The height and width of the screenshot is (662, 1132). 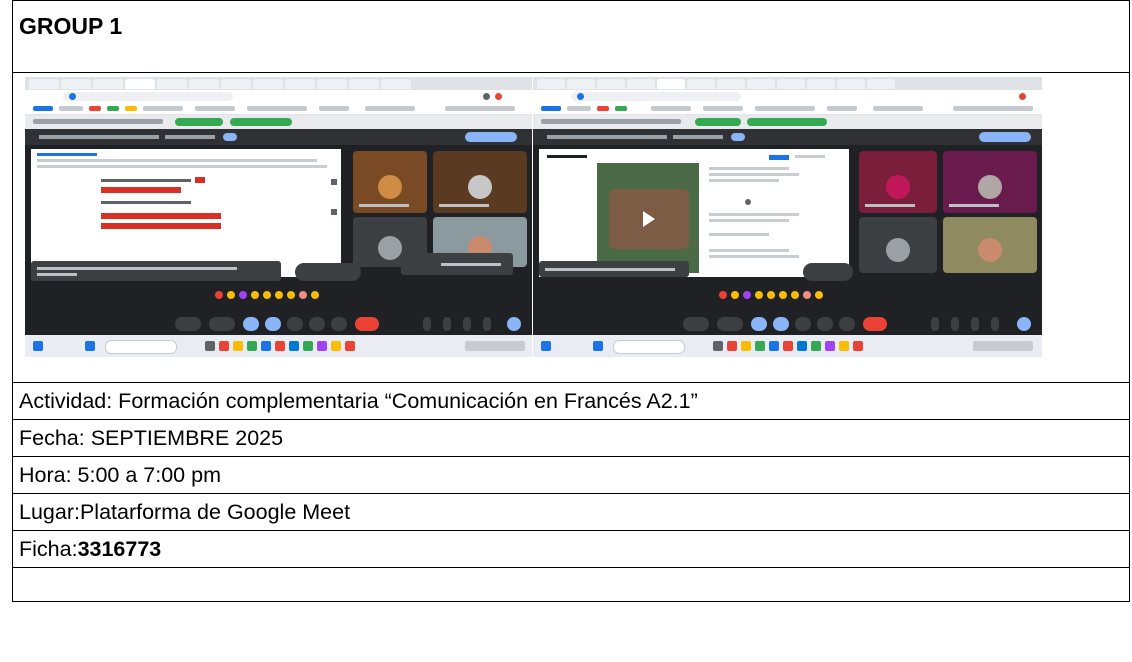 I want to click on group-title: GROUP 1, so click(x=71, y=26).